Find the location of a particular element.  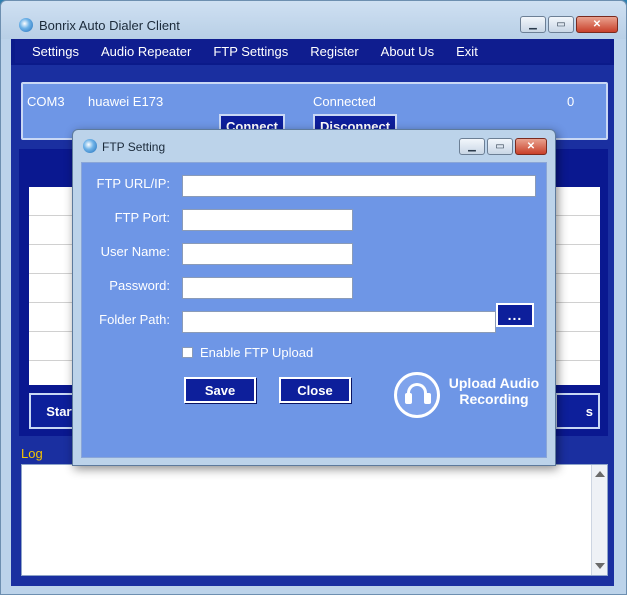

dialog-window-controls: ▁ ▭ ✕ is located at coordinates (503, 146).